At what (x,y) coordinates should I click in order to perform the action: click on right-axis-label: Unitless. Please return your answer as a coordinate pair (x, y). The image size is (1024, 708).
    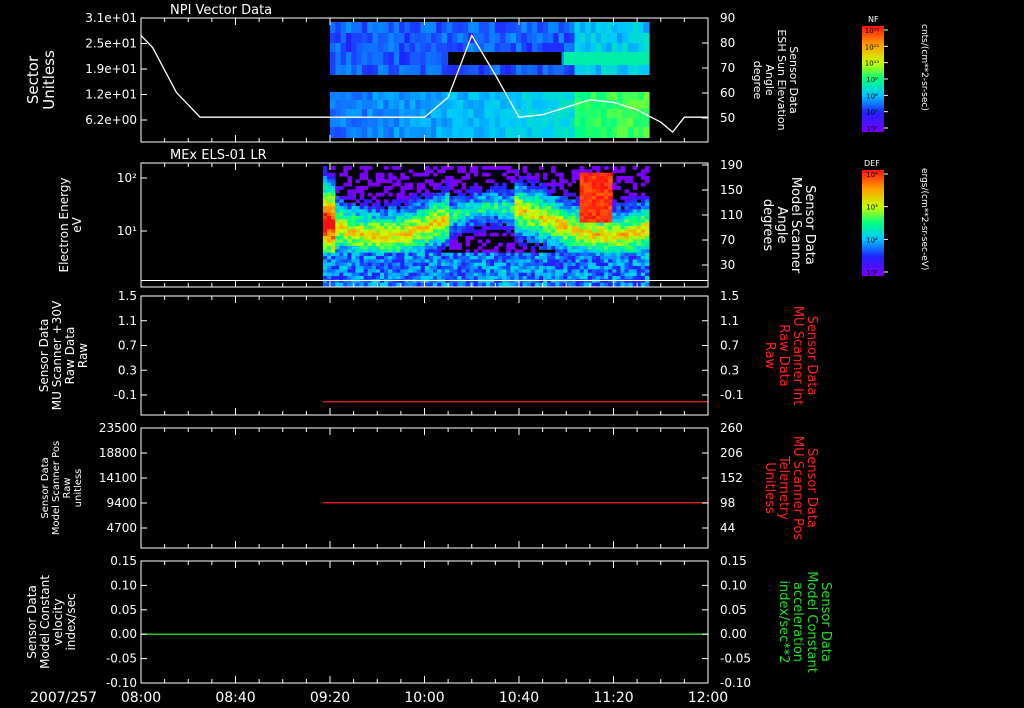
    Looking at the image, I should click on (769, 488).